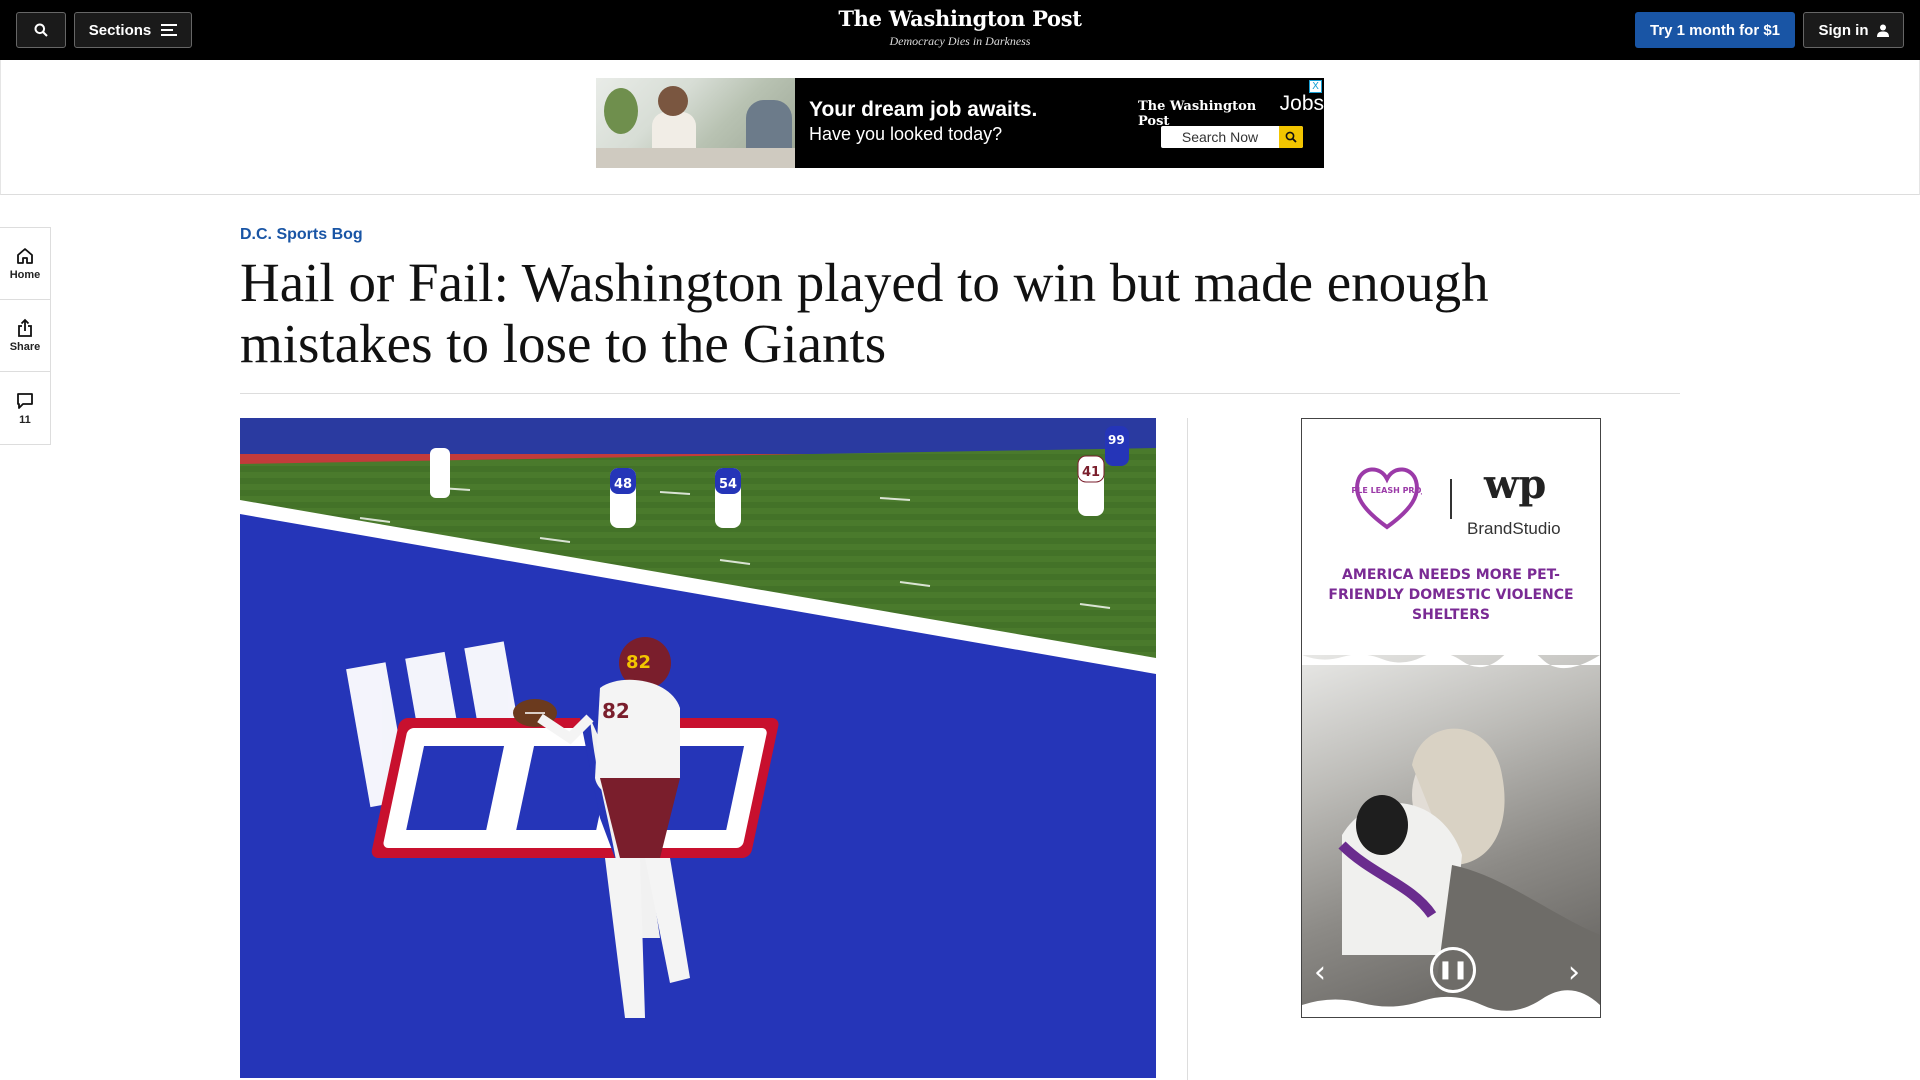  I want to click on svg-text: PURPLE LEASH PROJECT, so click(1387, 490).